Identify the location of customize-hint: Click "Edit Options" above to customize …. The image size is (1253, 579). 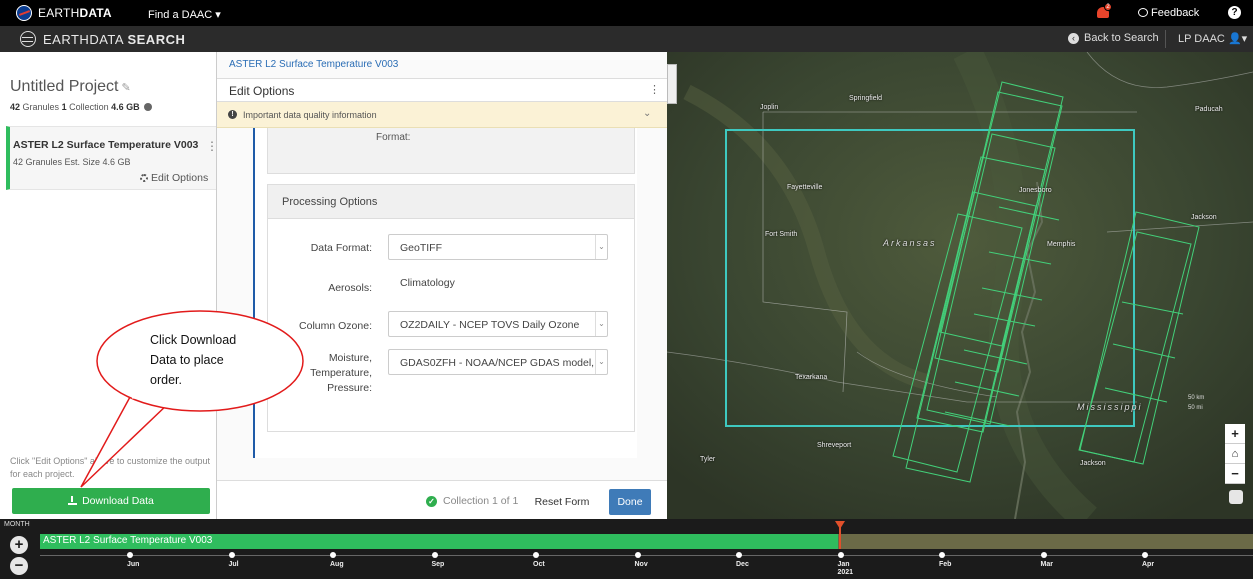
(110, 467).